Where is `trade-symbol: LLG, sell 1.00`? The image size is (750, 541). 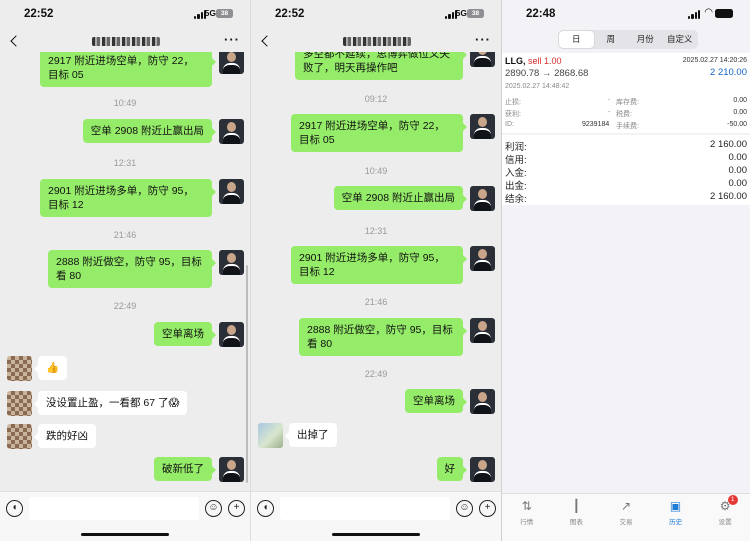
trade-symbol: LLG, sell 1.00 is located at coordinates (533, 61).